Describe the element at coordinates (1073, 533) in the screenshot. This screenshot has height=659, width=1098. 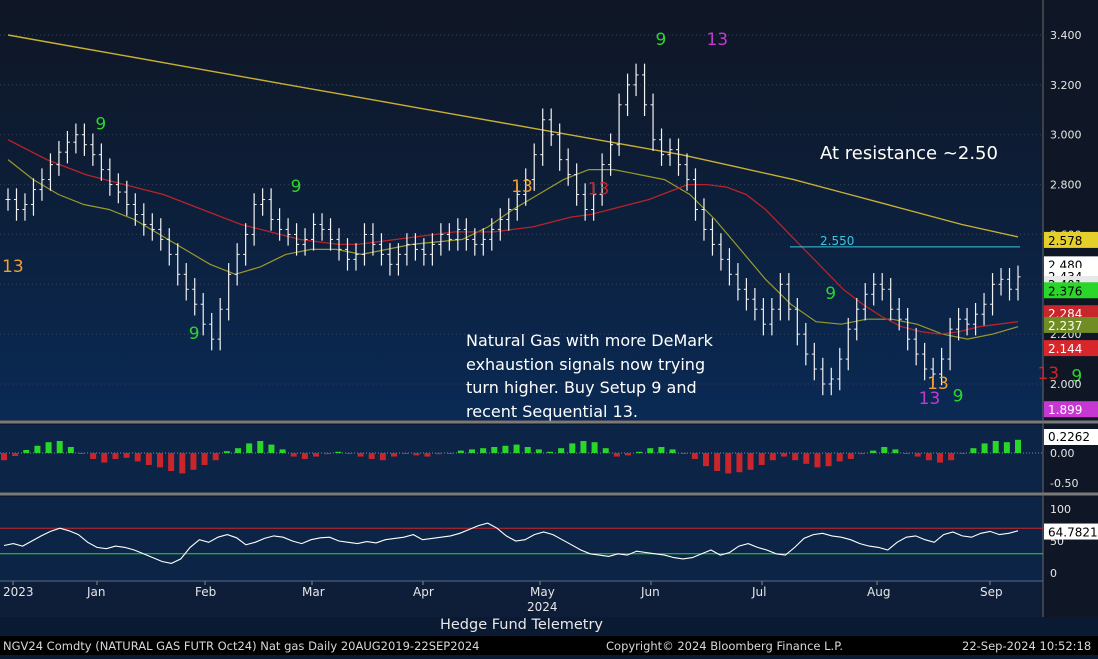
I see `rsi-last-label: 64.7821` at that location.